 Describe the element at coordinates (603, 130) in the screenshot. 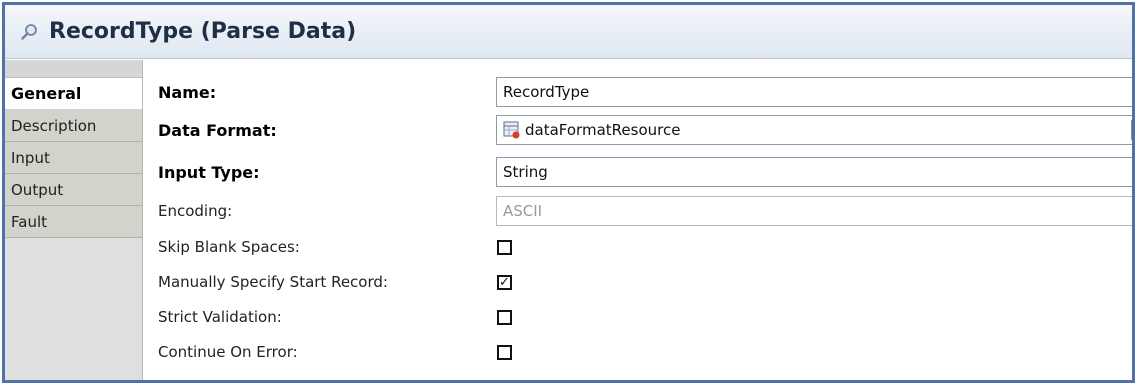

I see `data-format-value: dataFormatResource` at that location.